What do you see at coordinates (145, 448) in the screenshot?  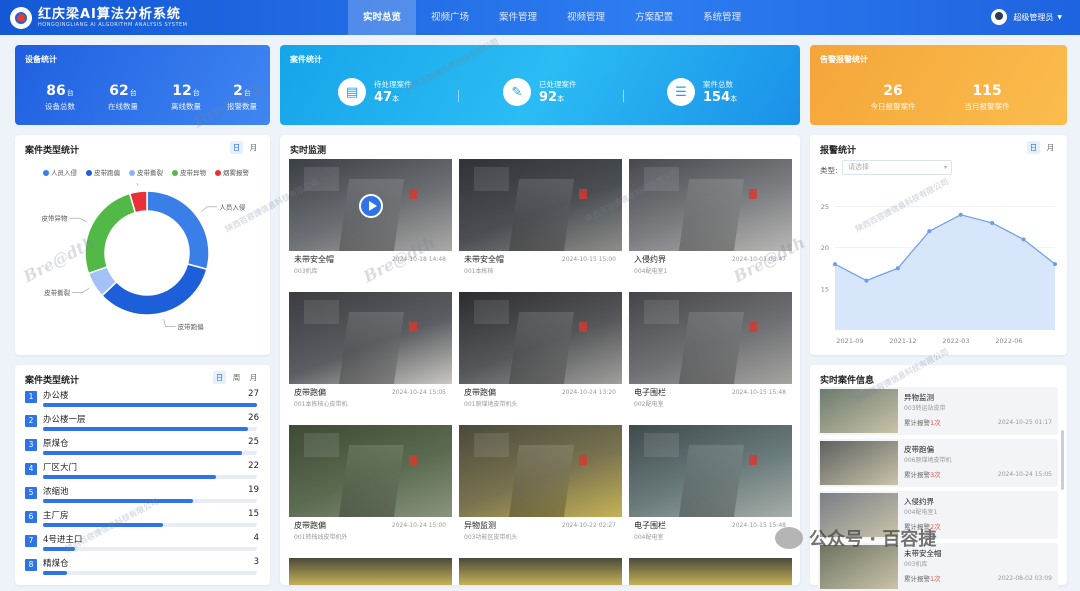 I see `ranking-row: 3 原煤仓 25` at bounding box center [145, 448].